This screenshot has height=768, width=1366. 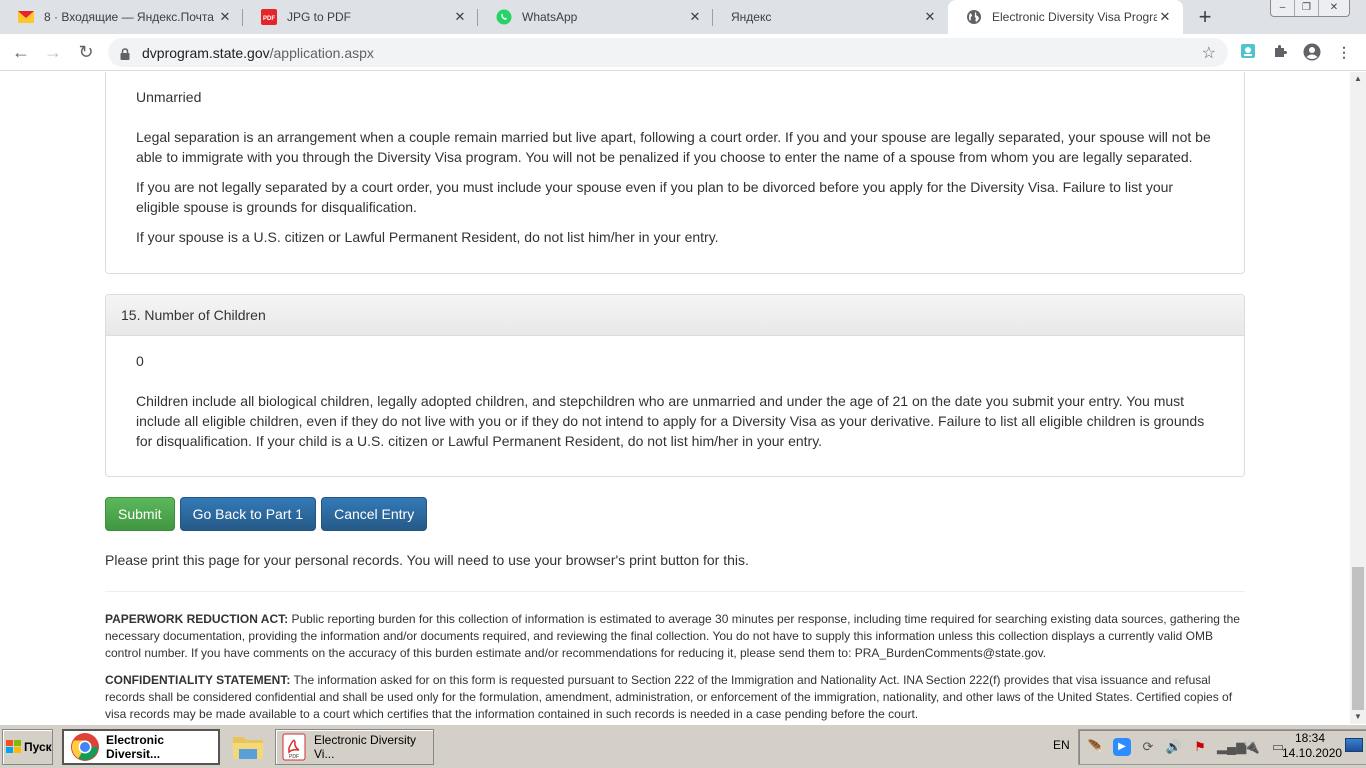 I want to click on tab-electronic-diversity-visa: Electronic Diversity Visa Program ✕, so click(x=1065, y=17).